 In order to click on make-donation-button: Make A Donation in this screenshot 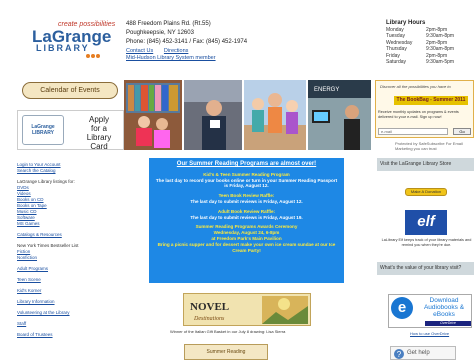, I will do `click(426, 192)`.